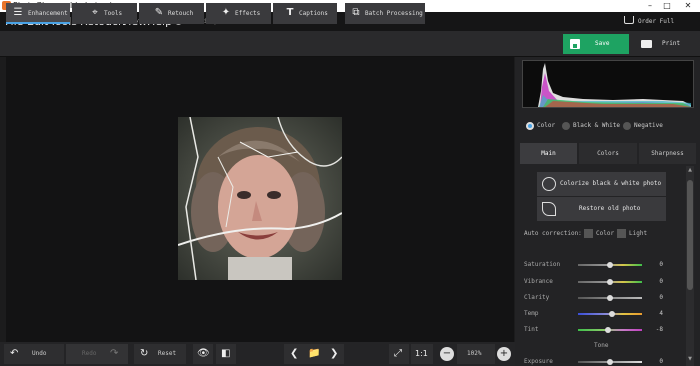  What do you see at coordinates (588, 233) in the screenshot?
I see `checkbox-color` at bounding box center [588, 233].